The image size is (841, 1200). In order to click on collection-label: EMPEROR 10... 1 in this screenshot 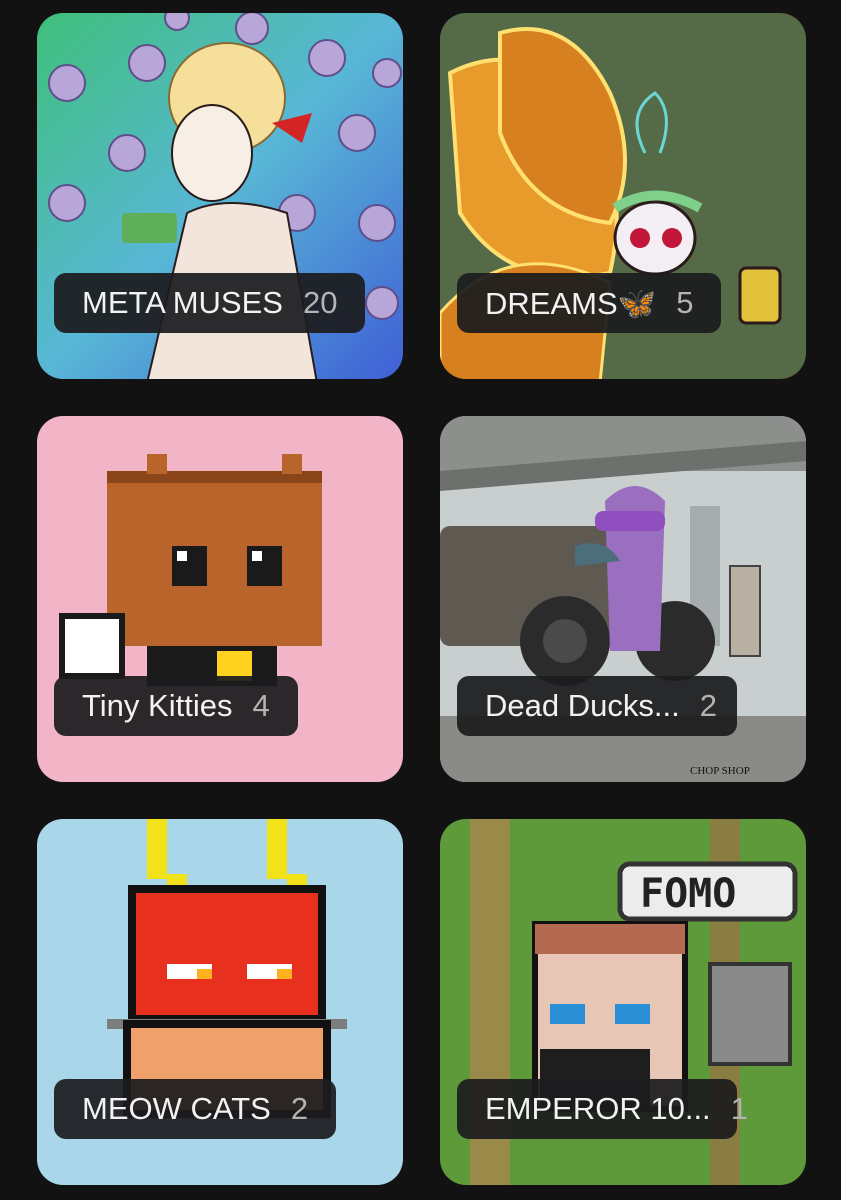, I will do `click(602, 1109)`.